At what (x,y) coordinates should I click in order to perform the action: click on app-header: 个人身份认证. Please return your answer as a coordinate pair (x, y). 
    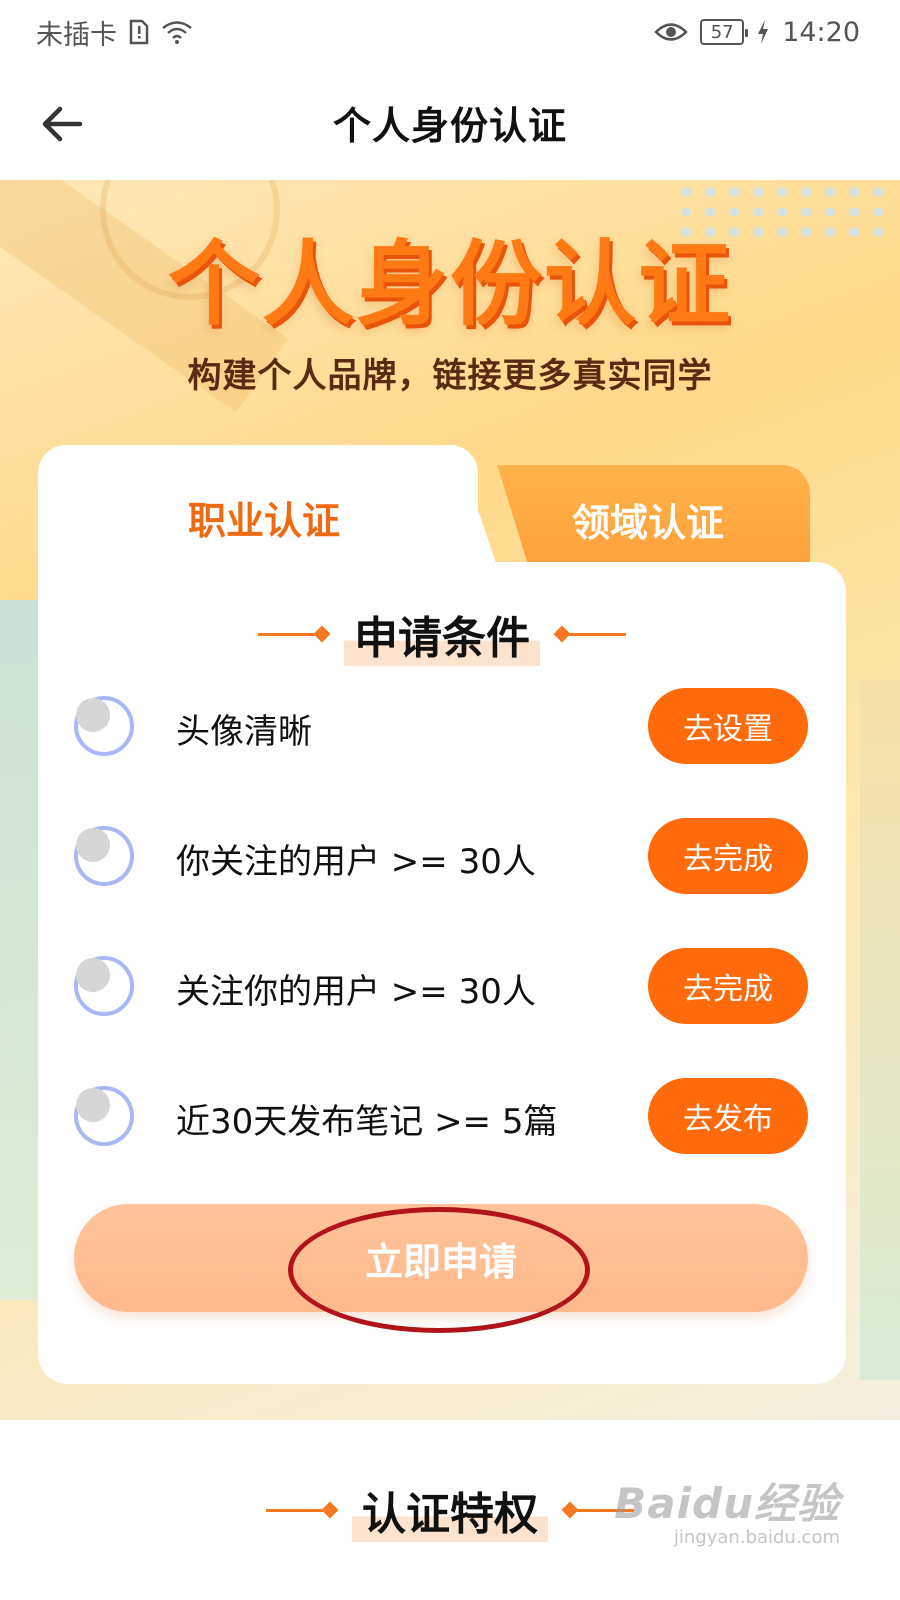
    Looking at the image, I should click on (450, 122).